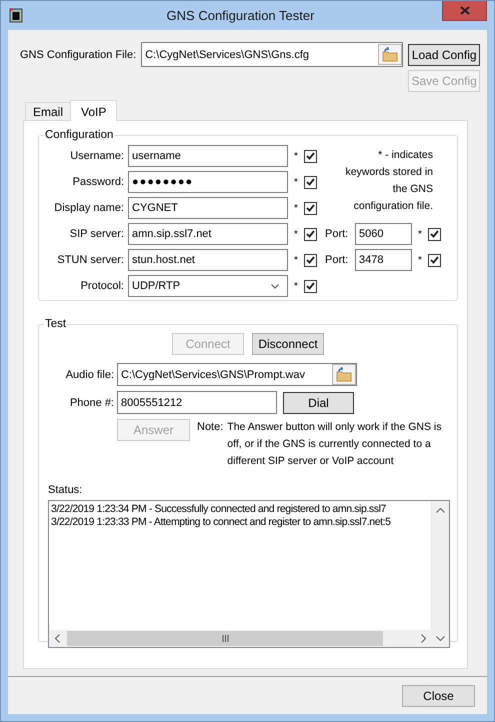 The height and width of the screenshot is (722, 495). What do you see at coordinates (208, 234) in the screenshot?
I see `input-field: amn.sip.ssl7.net` at bounding box center [208, 234].